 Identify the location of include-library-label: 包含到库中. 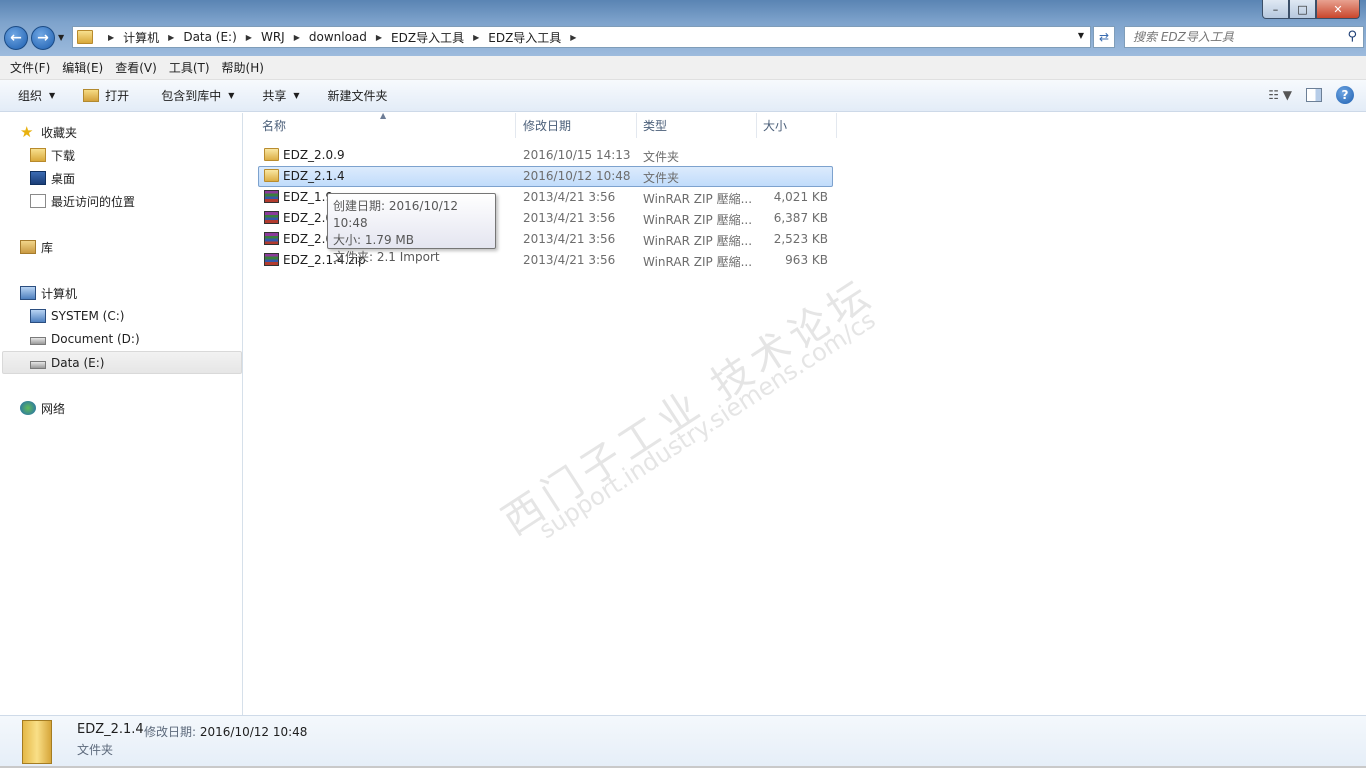
(191, 96).